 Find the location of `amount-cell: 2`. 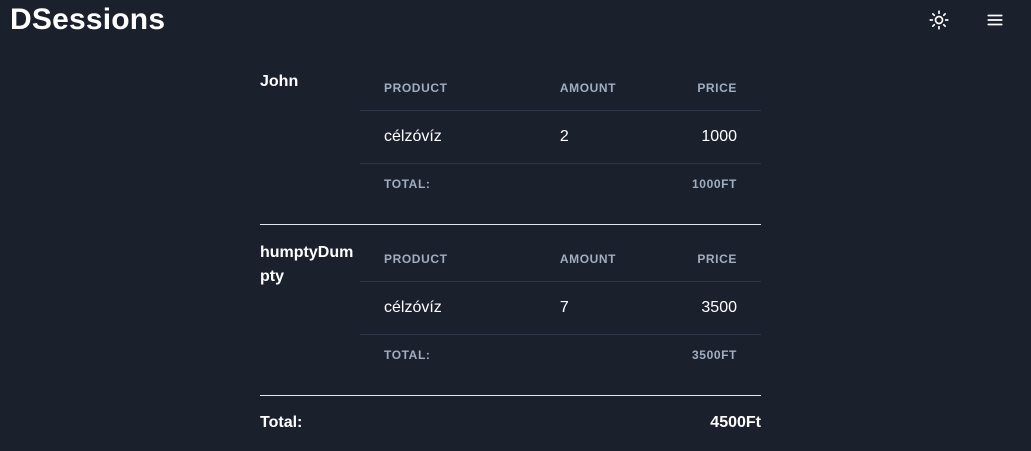

amount-cell: 2 is located at coordinates (602, 137).